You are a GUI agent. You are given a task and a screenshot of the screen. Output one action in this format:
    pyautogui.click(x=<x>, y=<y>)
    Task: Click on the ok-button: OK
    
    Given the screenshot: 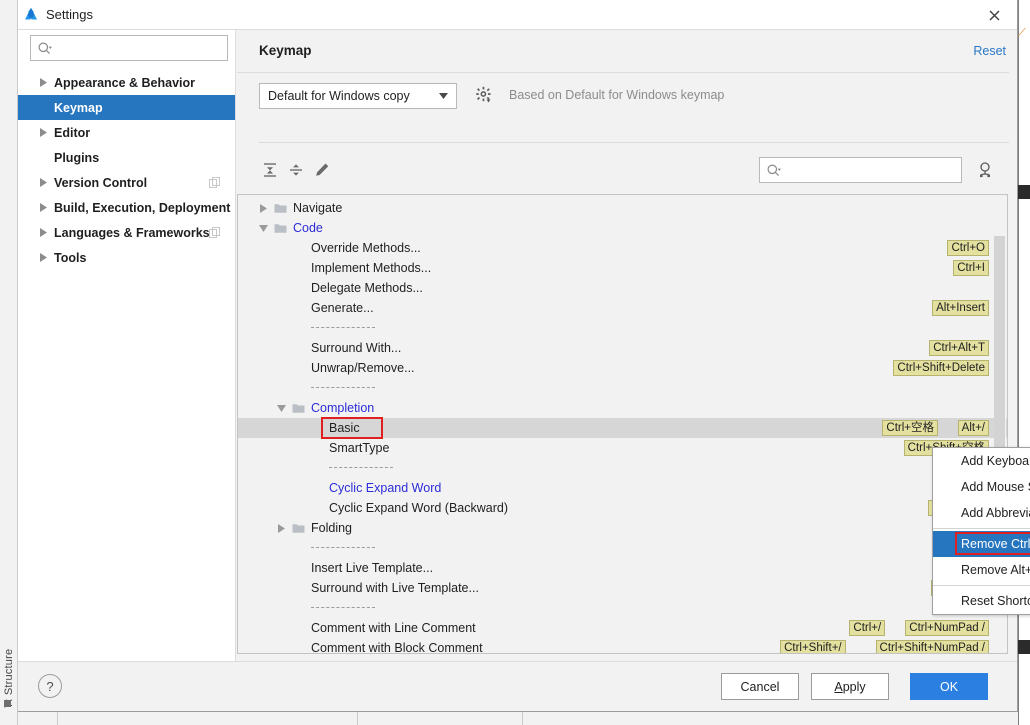 What is the action you would take?
    pyautogui.click(x=949, y=686)
    